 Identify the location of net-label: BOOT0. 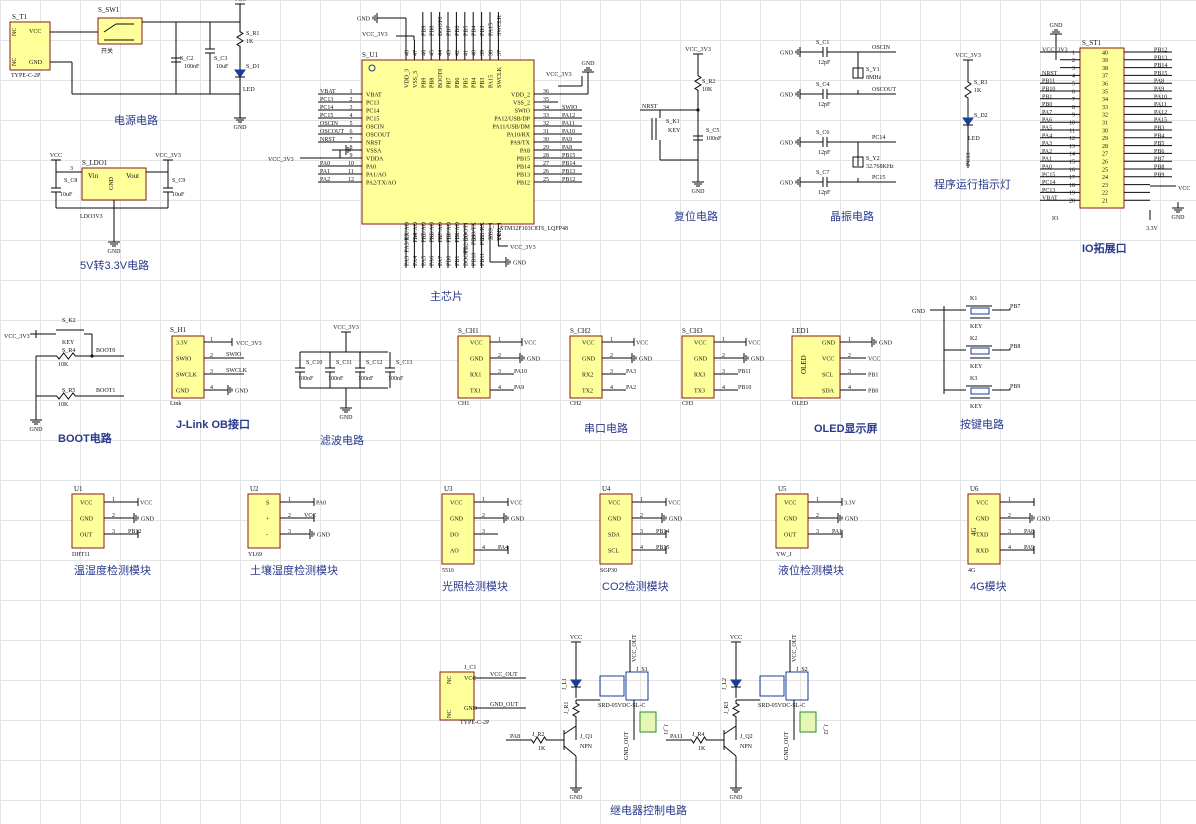
(105, 351).